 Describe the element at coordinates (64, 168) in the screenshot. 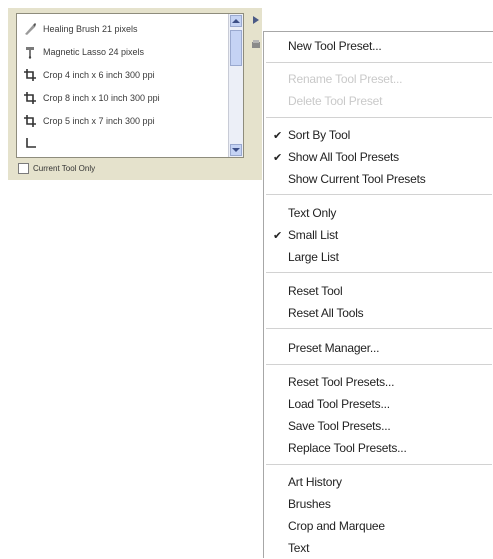

I see `current-tool-only-label: Current Tool Only` at that location.